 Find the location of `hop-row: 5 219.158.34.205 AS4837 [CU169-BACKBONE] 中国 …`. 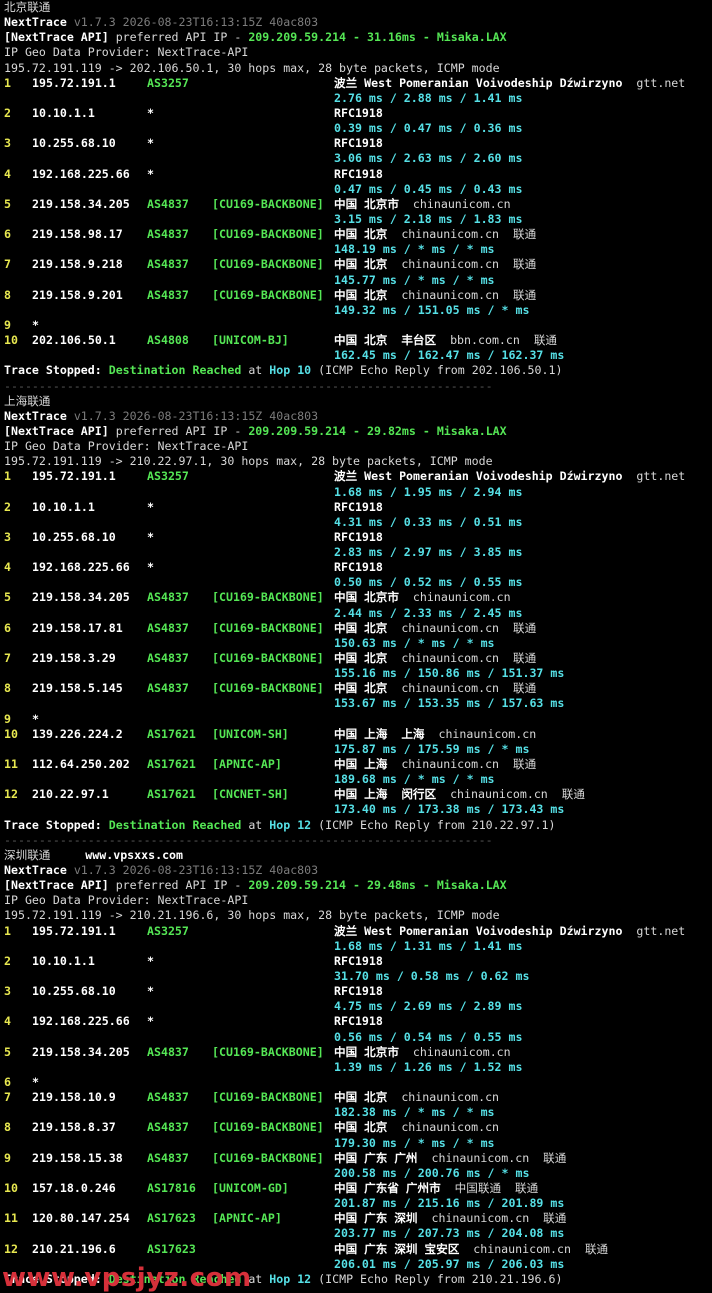

hop-row: 5 219.158.34.205 AS4837 [CU169-BACKBONE] 中国 … is located at coordinates (358, 204).